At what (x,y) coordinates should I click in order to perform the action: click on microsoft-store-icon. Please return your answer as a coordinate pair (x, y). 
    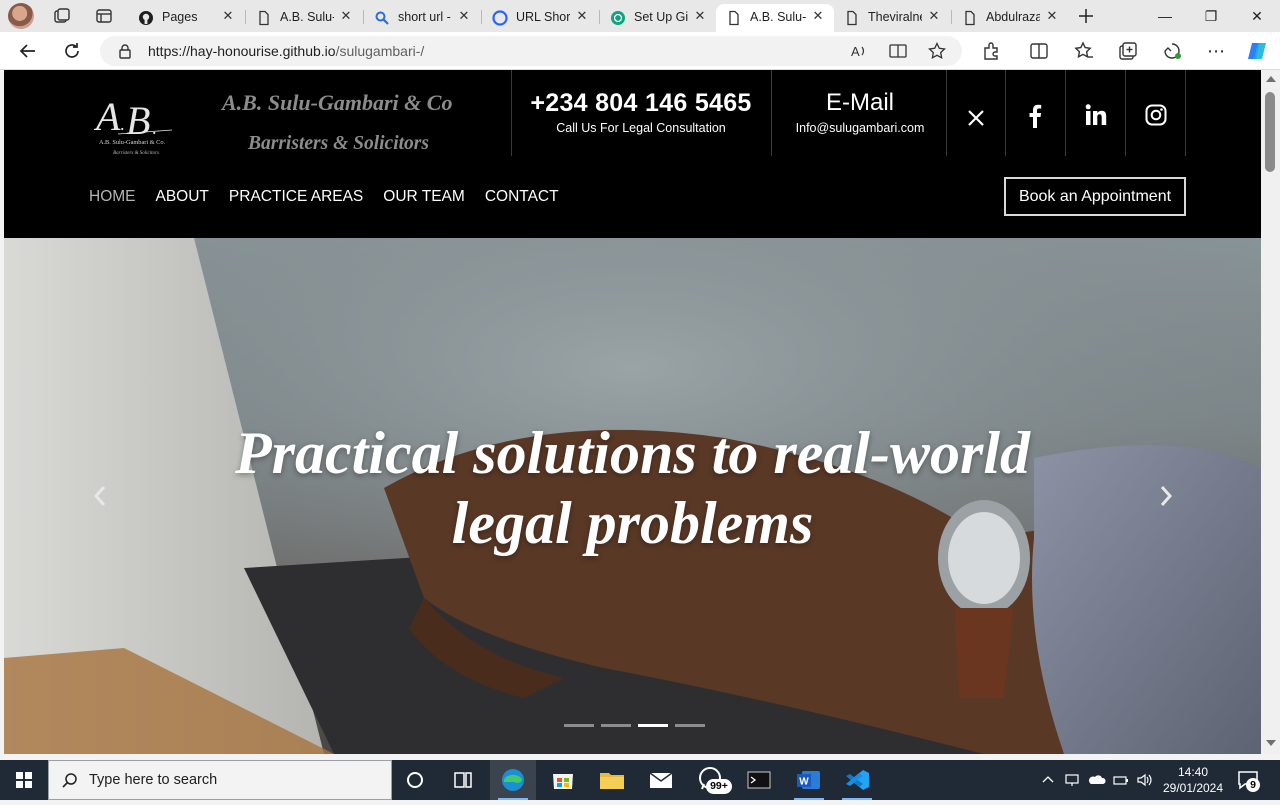
    Looking at the image, I should click on (563, 780).